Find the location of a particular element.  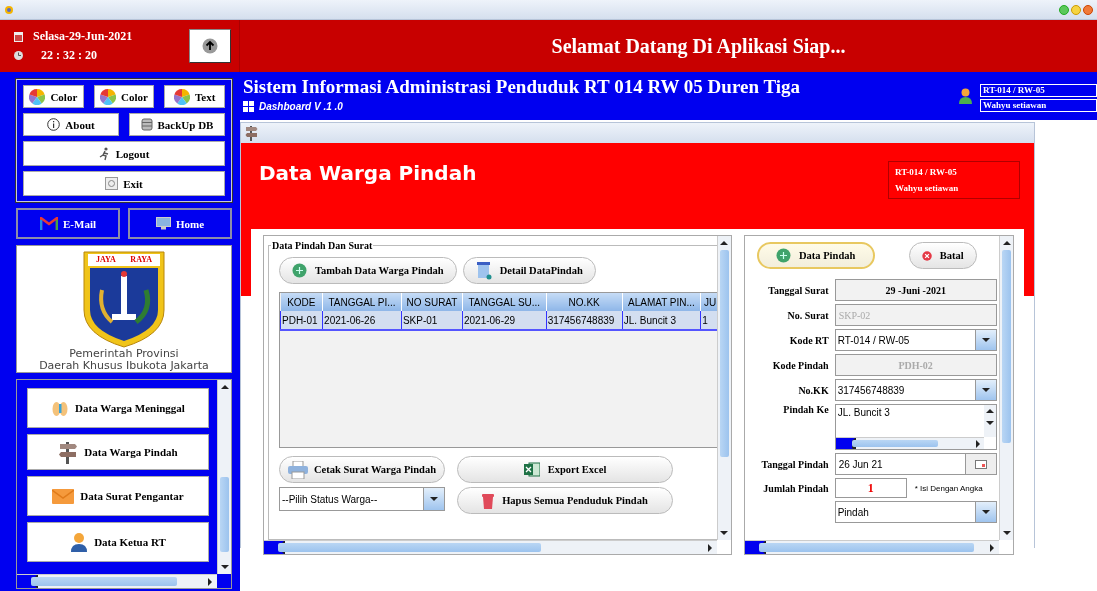

calendar-button is located at coordinates (981, 464).